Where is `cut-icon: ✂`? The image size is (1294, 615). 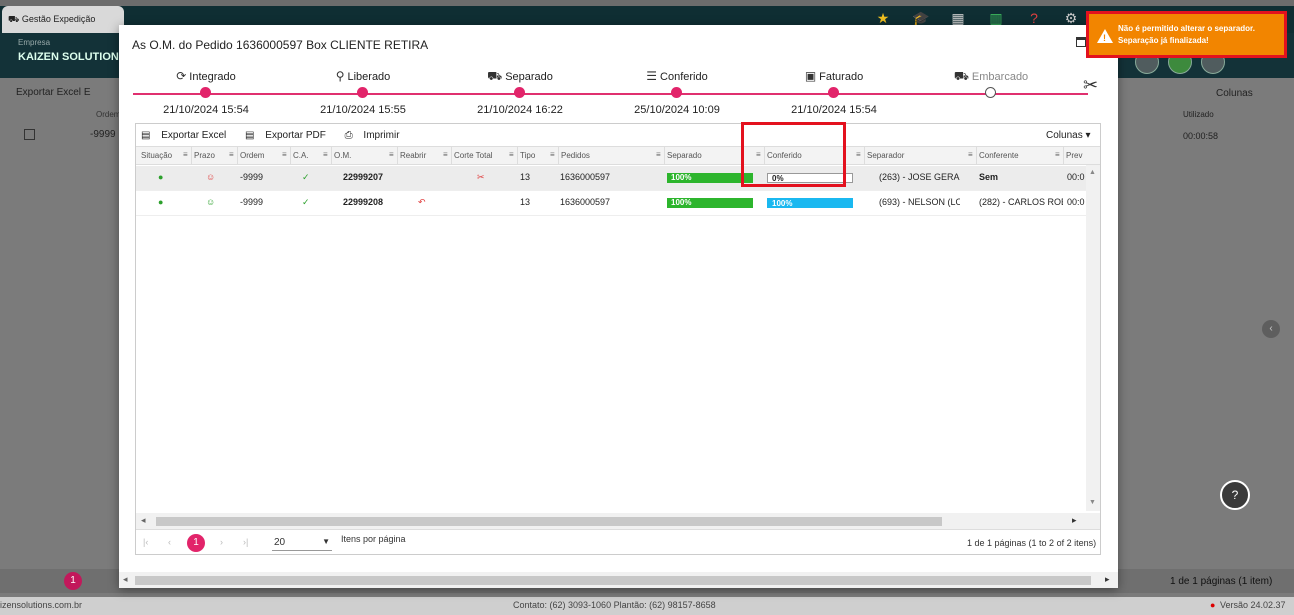 cut-icon: ✂ is located at coordinates (481, 177).